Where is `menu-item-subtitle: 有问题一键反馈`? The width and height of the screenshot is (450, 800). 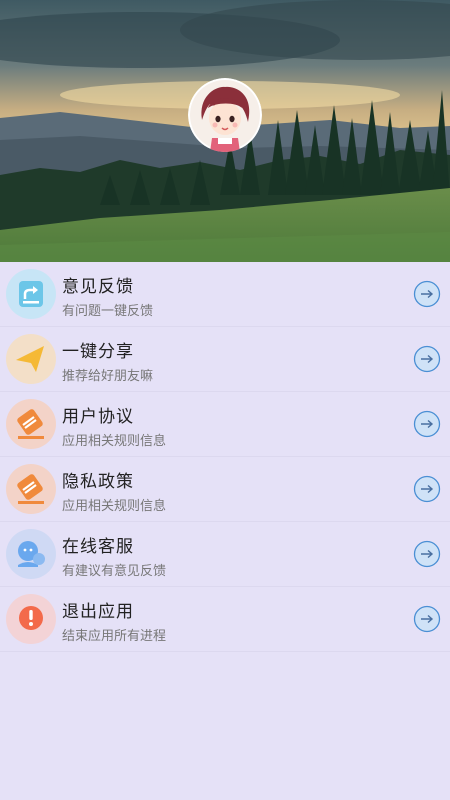 menu-item-subtitle: 有问题一键反馈 is located at coordinates (108, 311).